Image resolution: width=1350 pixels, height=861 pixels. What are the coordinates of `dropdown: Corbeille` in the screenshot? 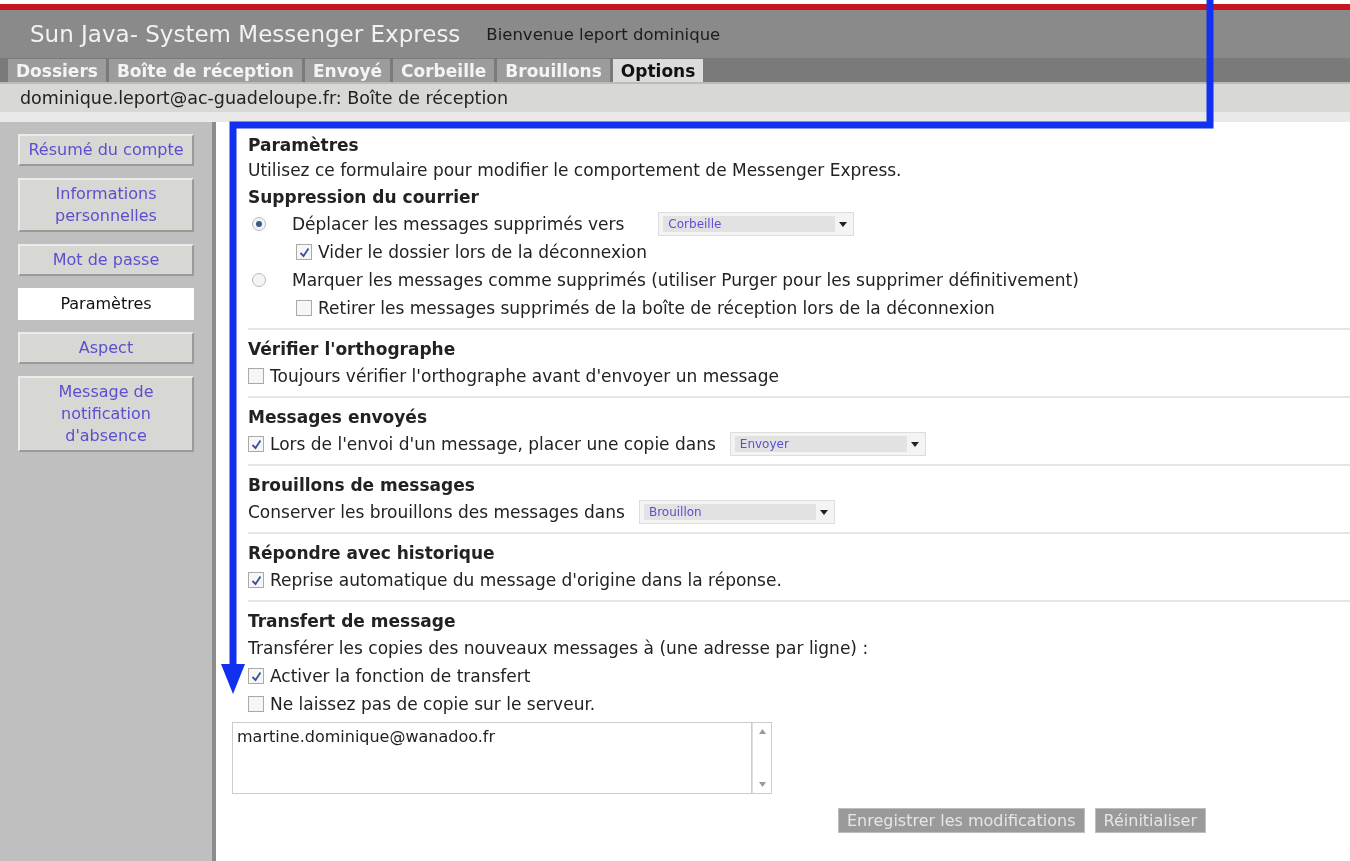 It's located at (756, 224).